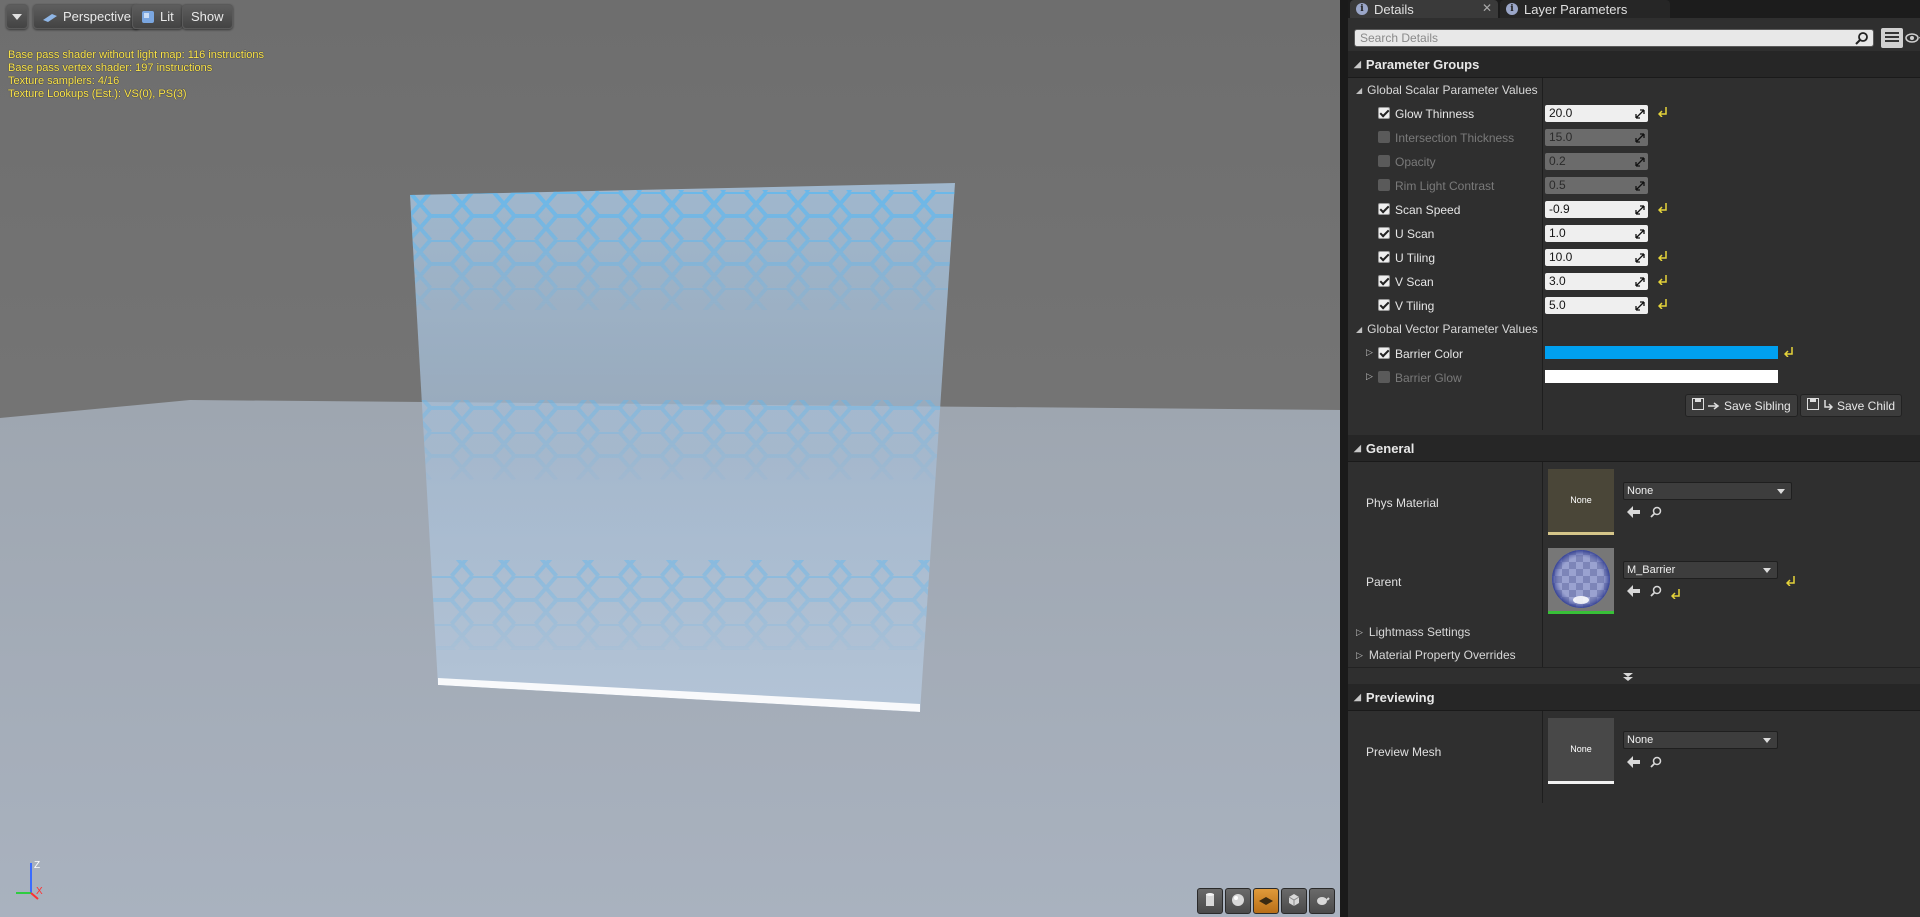 This screenshot has width=1920, height=917. What do you see at coordinates (1596, 281) in the screenshot?
I see `param-value-field: 3.0` at bounding box center [1596, 281].